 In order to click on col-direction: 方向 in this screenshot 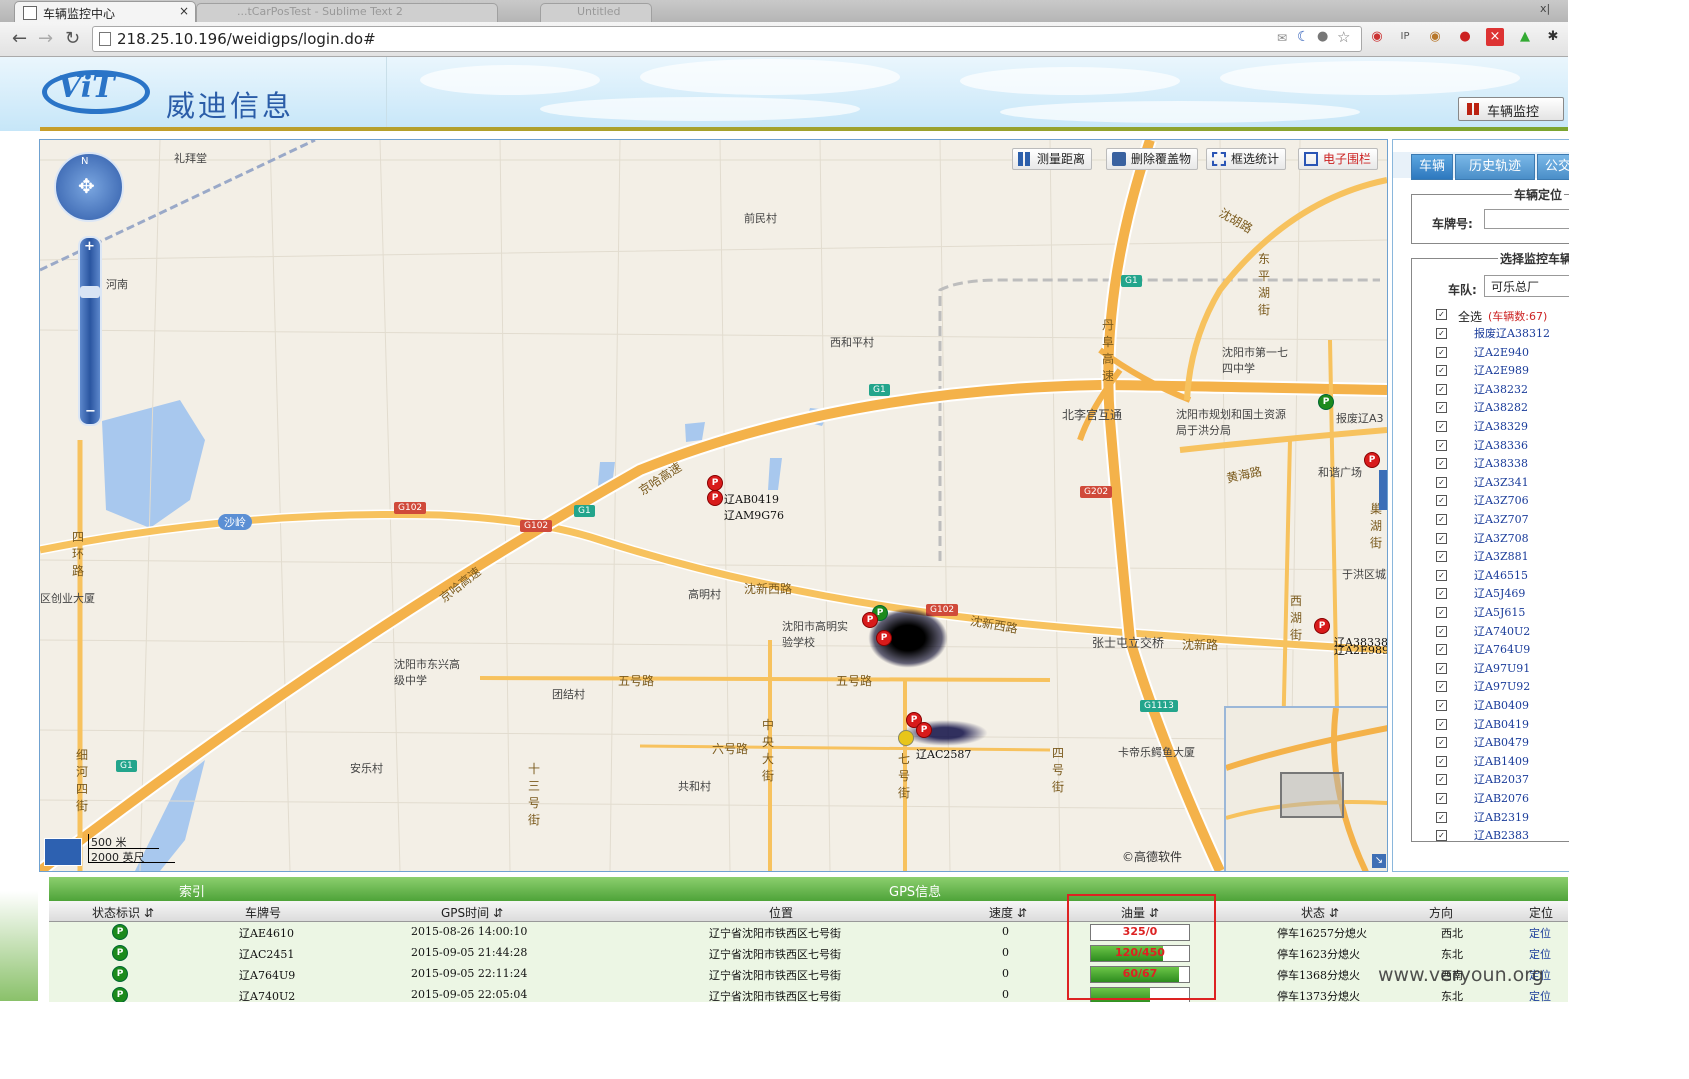, I will do `click(1441, 912)`.